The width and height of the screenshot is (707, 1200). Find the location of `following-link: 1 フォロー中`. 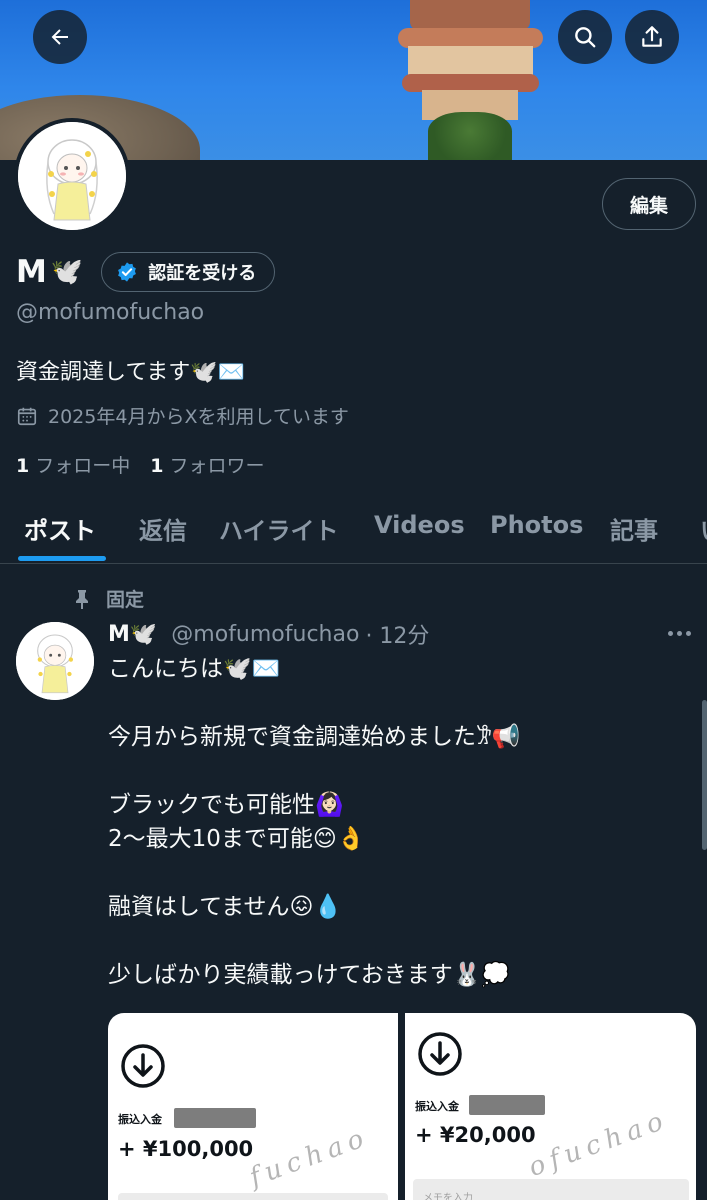

following-link: 1 フォロー中 is located at coordinates (73, 464).